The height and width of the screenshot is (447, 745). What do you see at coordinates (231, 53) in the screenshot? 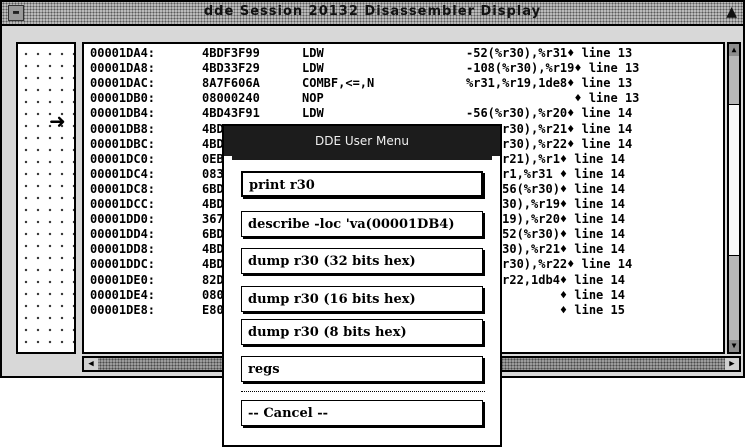
I see `instruction-hex: 4BDF3F99` at bounding box center [231, 53].